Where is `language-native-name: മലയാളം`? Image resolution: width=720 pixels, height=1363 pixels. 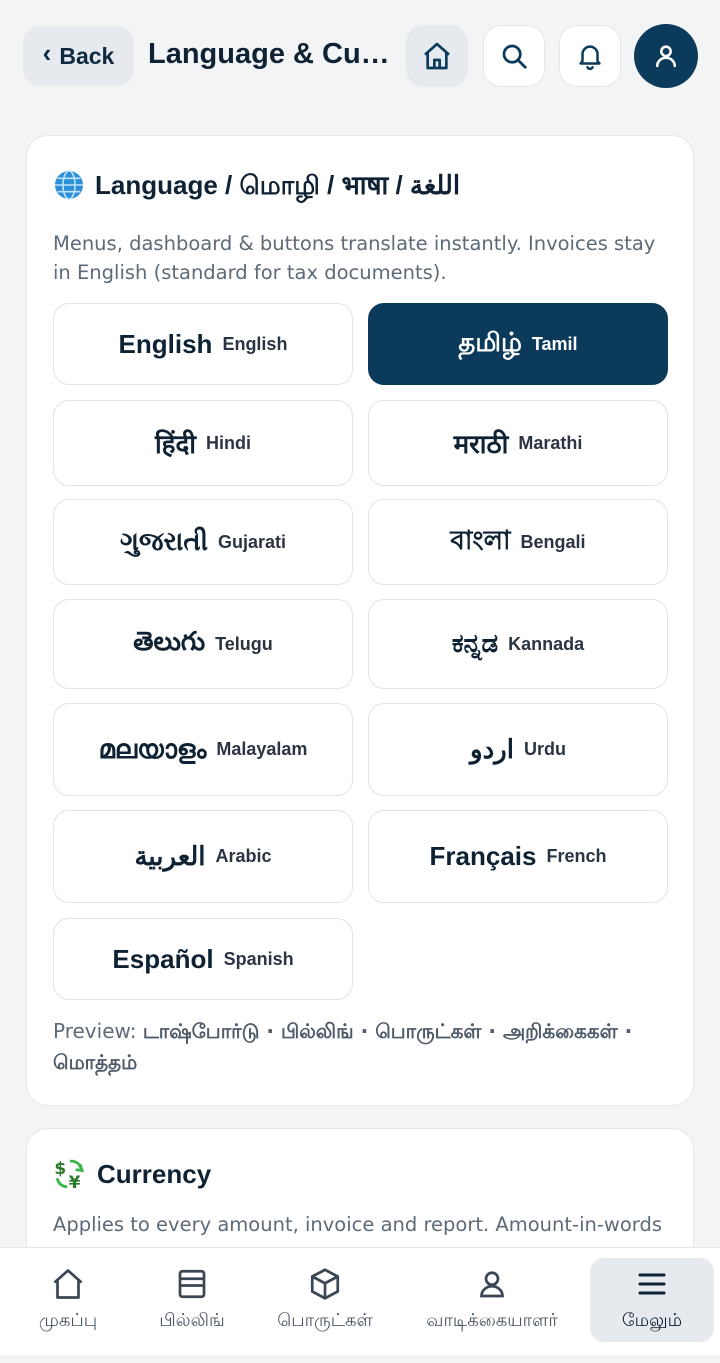
language-native-name: മലയാളം is located at coordinates (152, 748).